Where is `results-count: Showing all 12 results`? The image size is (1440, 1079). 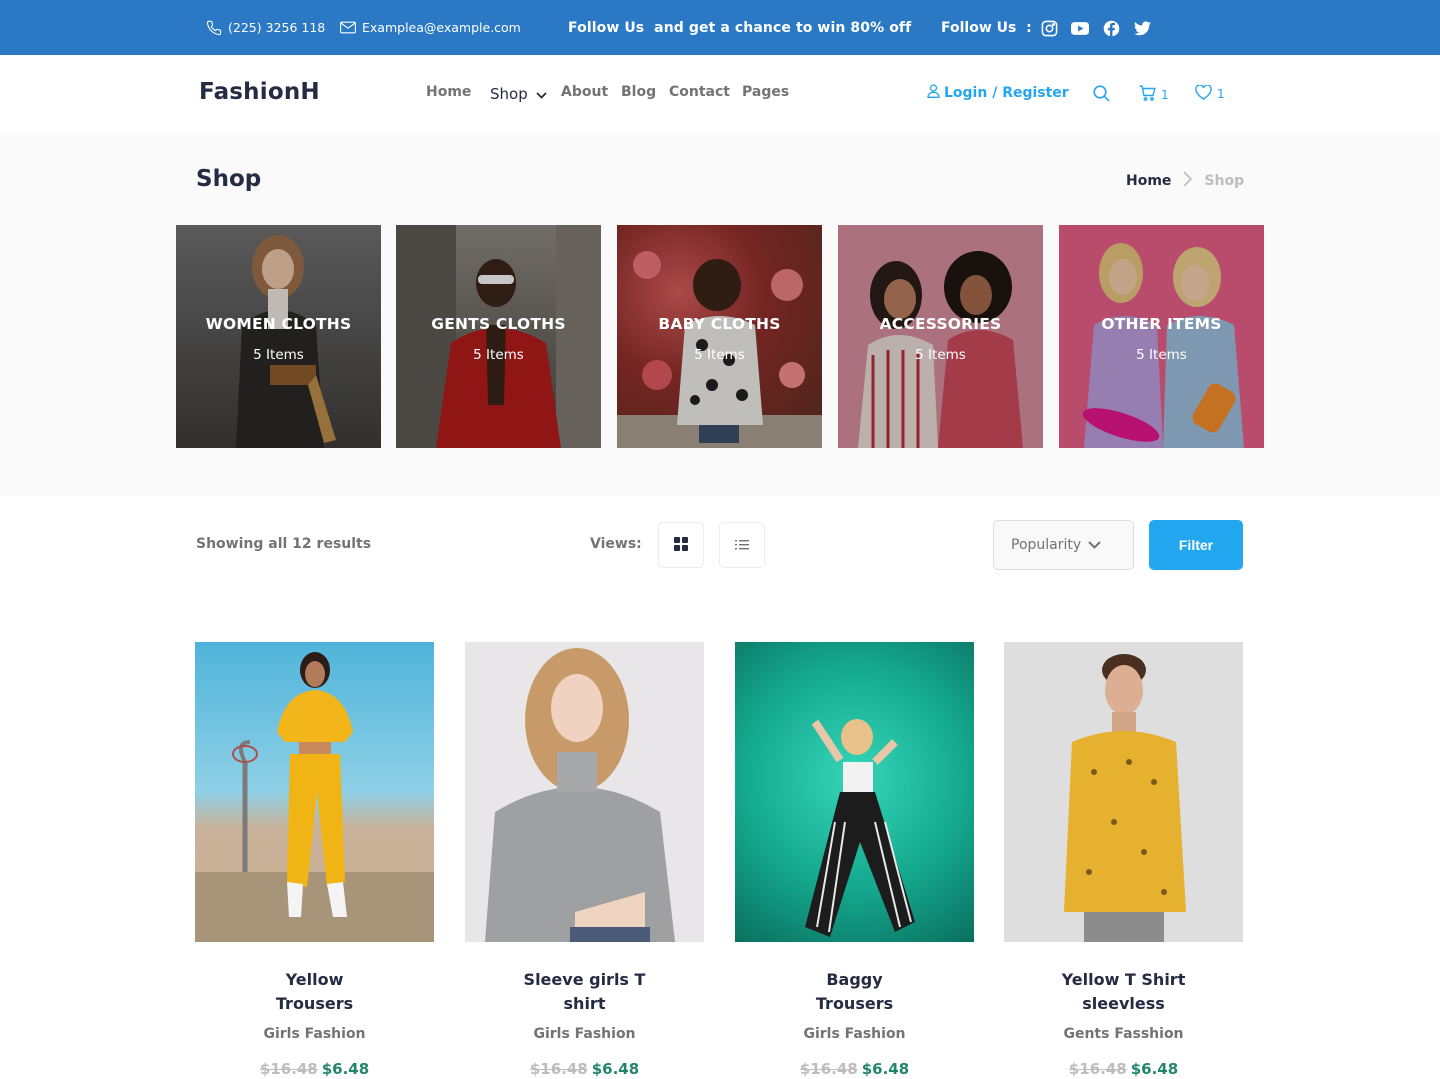
results-count: Showing all 12 results is located at coordinates (284, 544).